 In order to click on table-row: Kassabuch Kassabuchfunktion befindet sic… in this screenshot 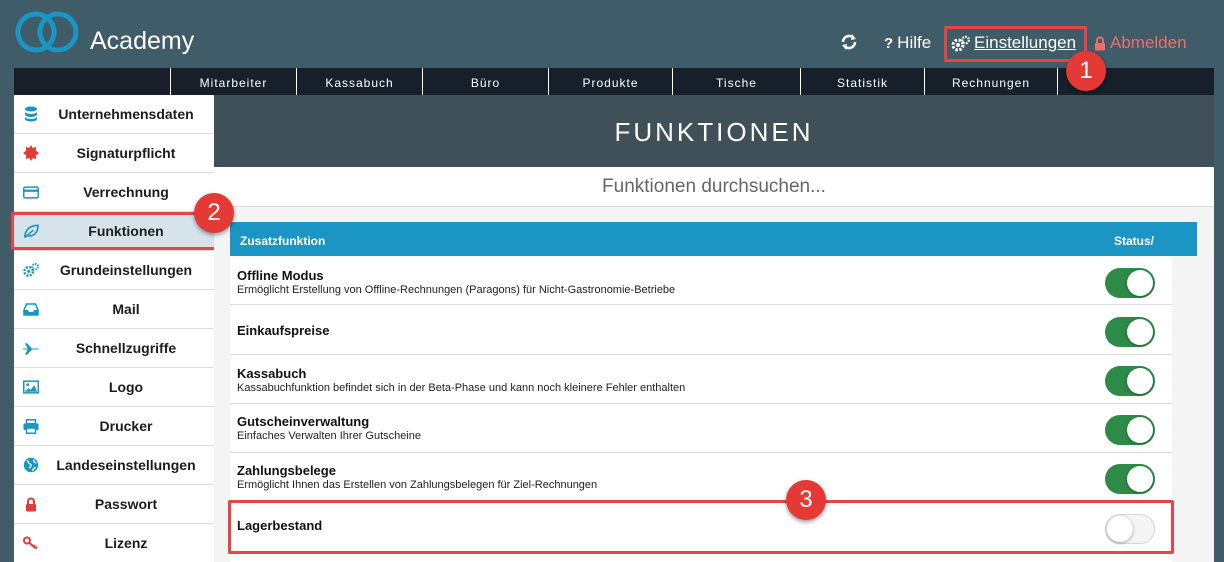, I will do `click(701, 379)`.